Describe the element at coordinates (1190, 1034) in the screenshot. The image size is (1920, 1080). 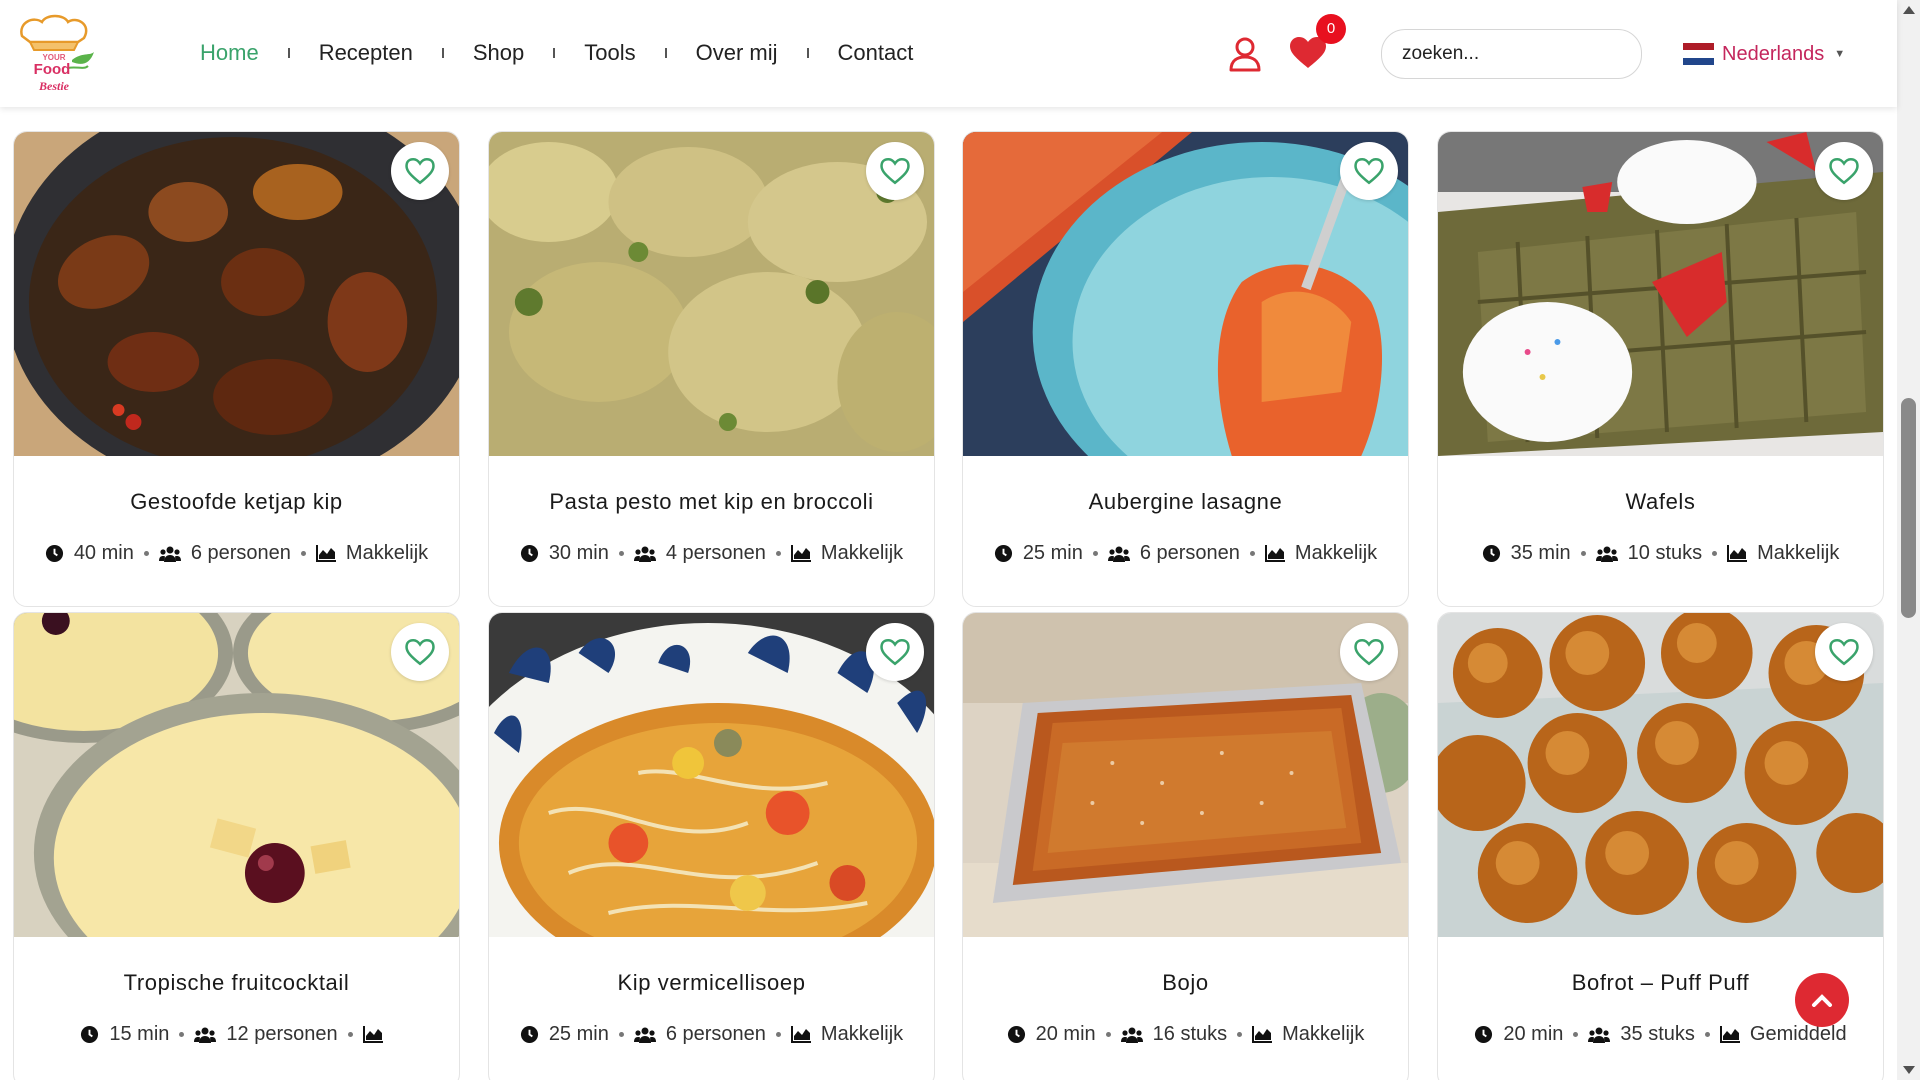
I see `servings: 16 stuks` at that location.